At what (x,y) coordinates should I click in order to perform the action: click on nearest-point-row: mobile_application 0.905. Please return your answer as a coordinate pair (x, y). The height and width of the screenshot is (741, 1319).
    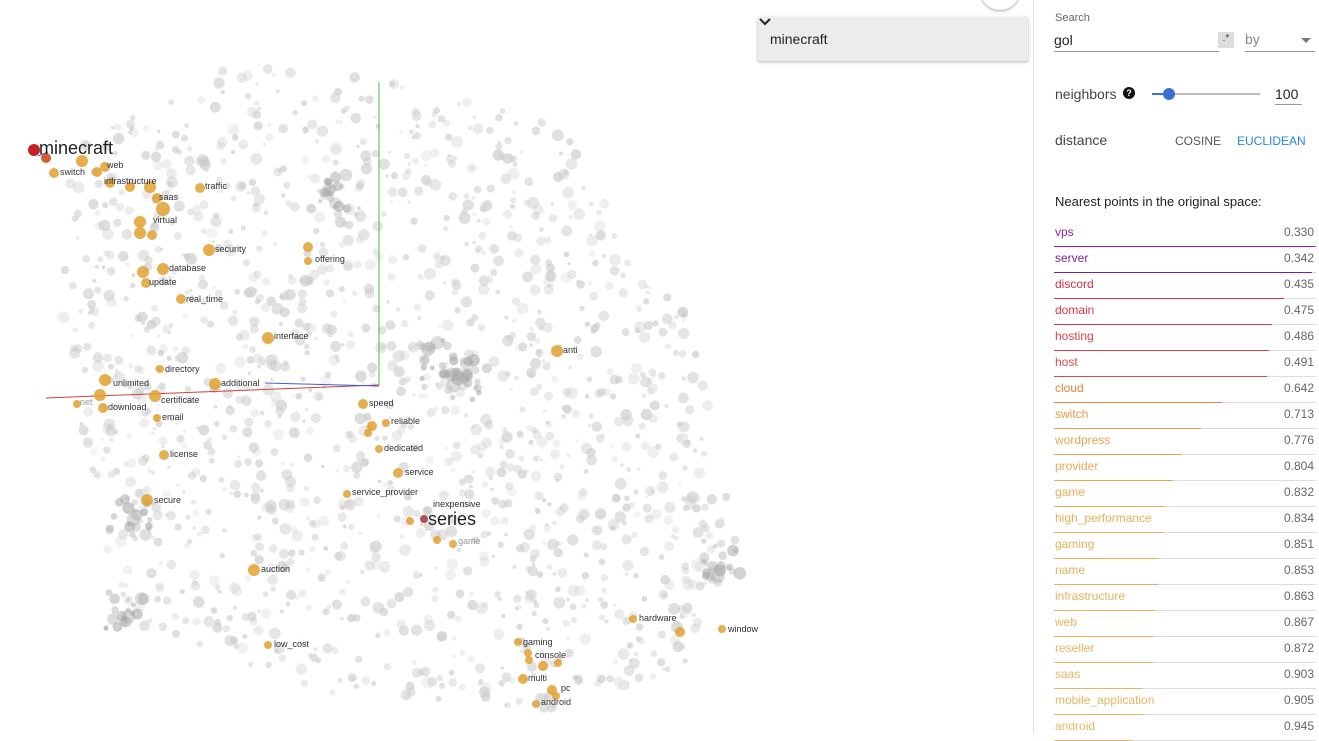
    Looking at the image, I should click on (1185, 702).